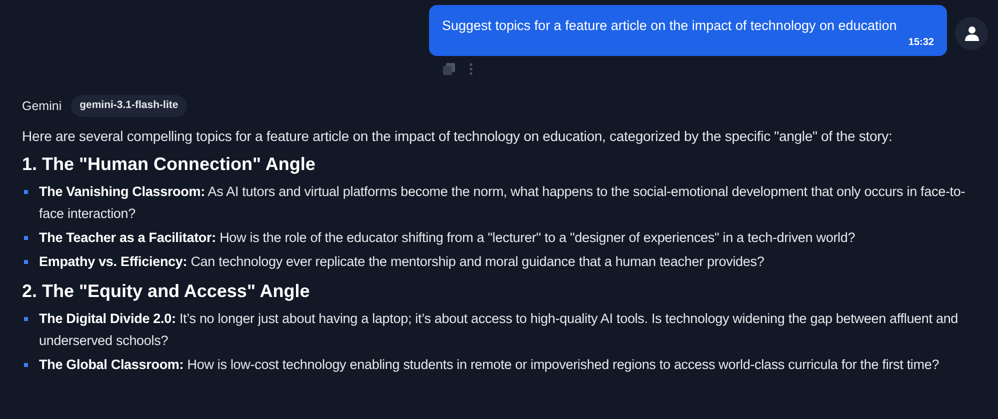  I want to click on message-text: Suggest topics for a feature article on the impact of technology on education, so click(670, 26).